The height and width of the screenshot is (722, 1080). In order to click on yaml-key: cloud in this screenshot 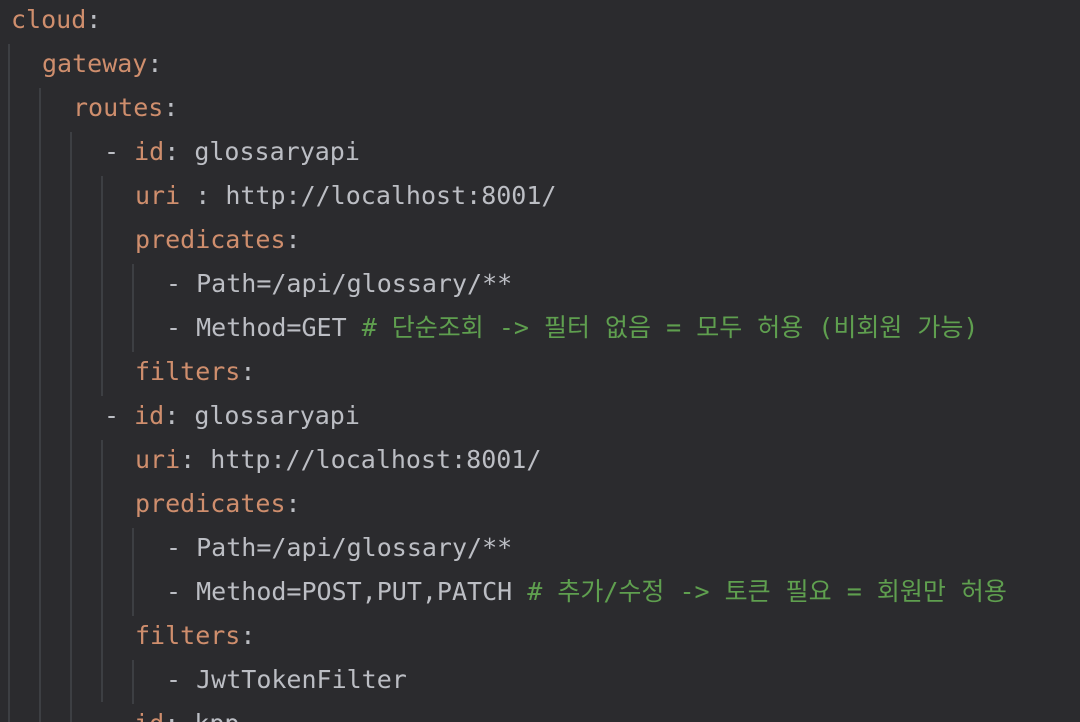, I will do `click(49, 19)`.